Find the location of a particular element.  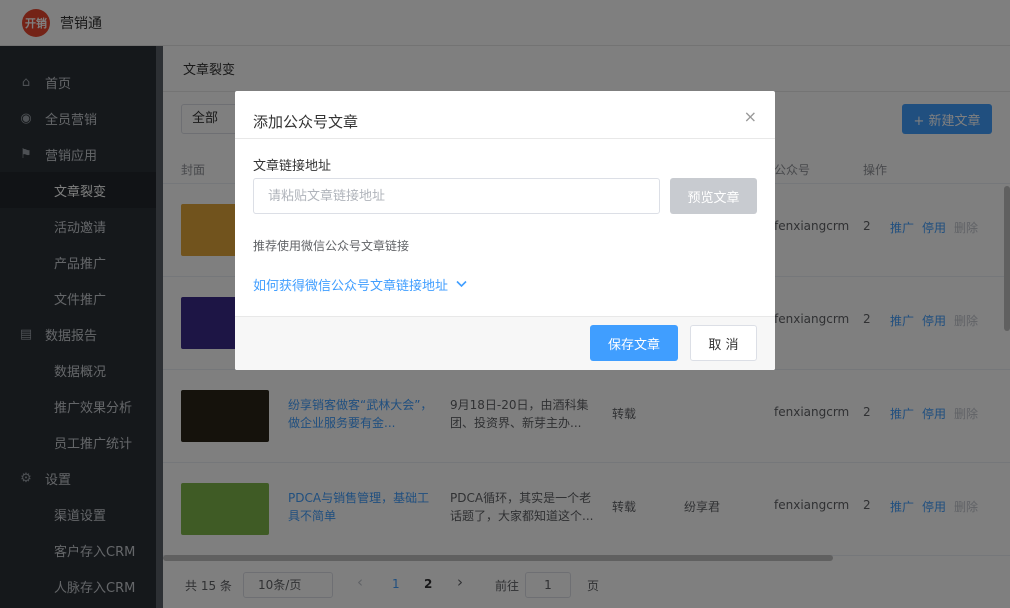

save-article-button: 保存文章 is located at coordinates (634, 343).